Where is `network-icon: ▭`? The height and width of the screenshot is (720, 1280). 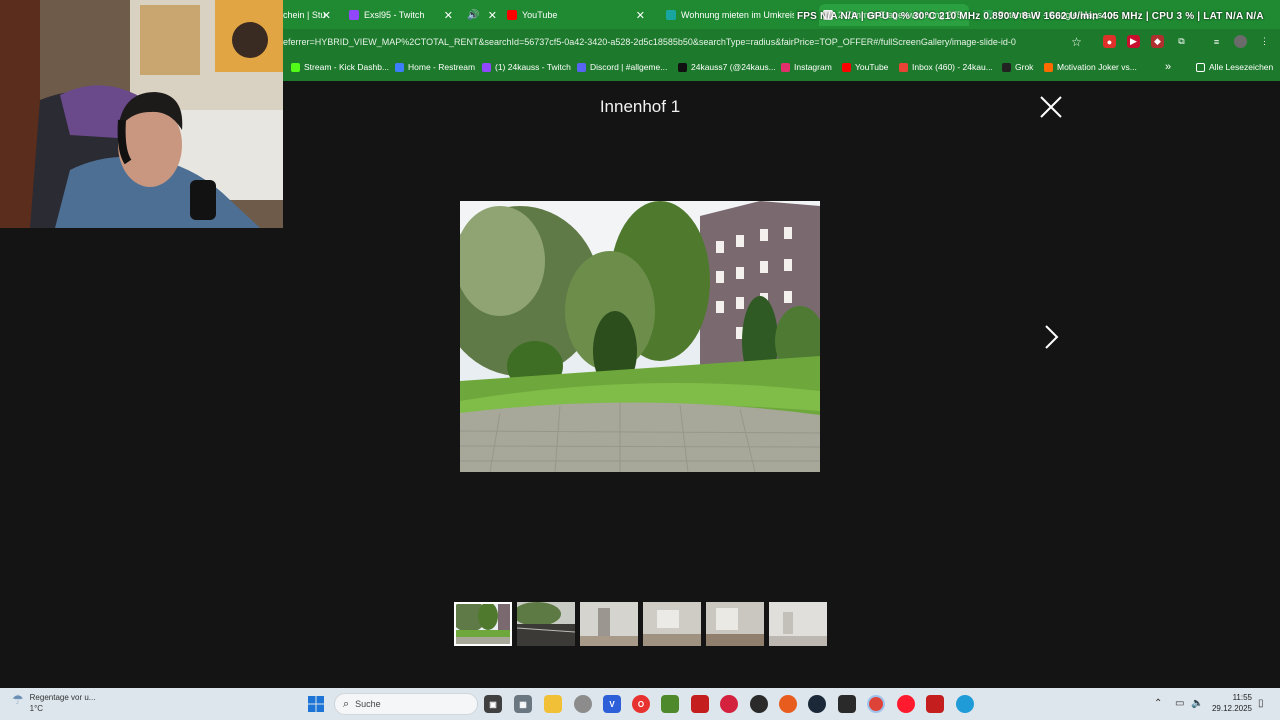
network-icon: ▭ is located at coordinates (1179, 703).